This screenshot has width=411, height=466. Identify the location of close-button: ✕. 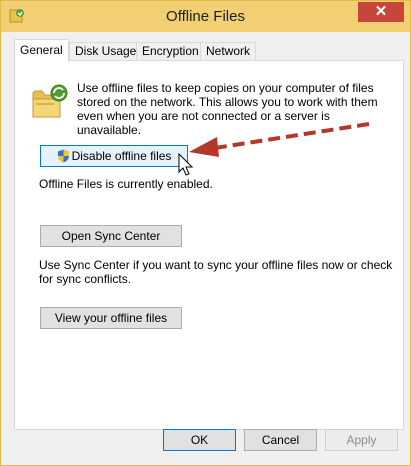
(381, 12).